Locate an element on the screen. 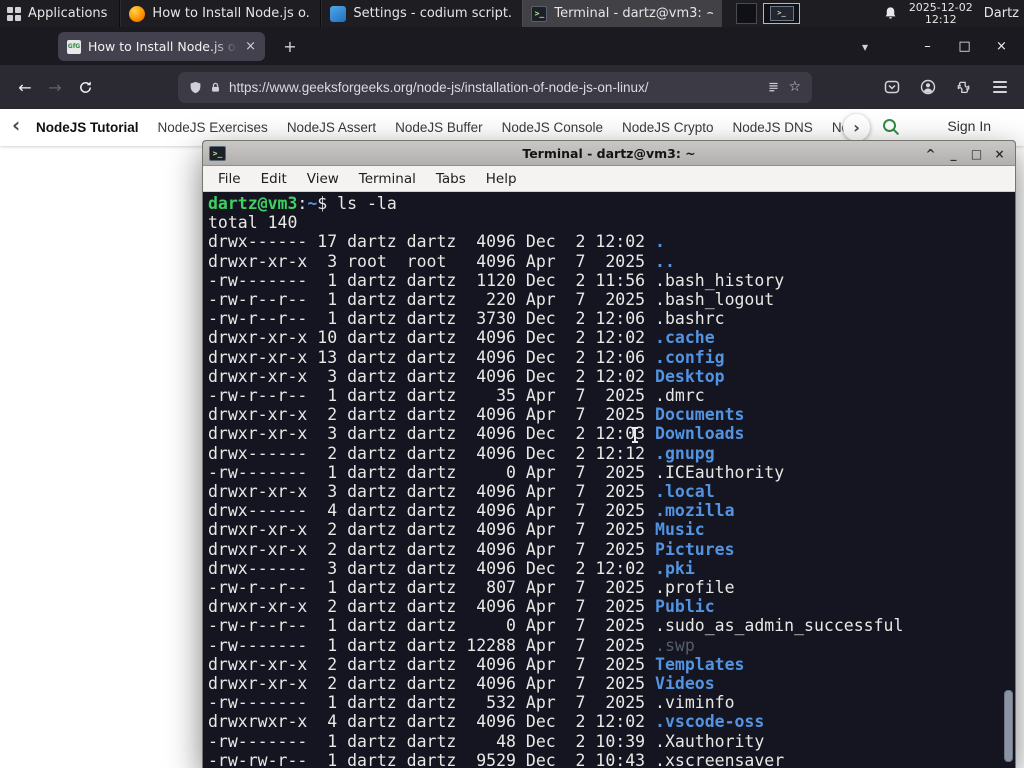  terminal-mini-icon: >_ is located at coordinates (781, 13).